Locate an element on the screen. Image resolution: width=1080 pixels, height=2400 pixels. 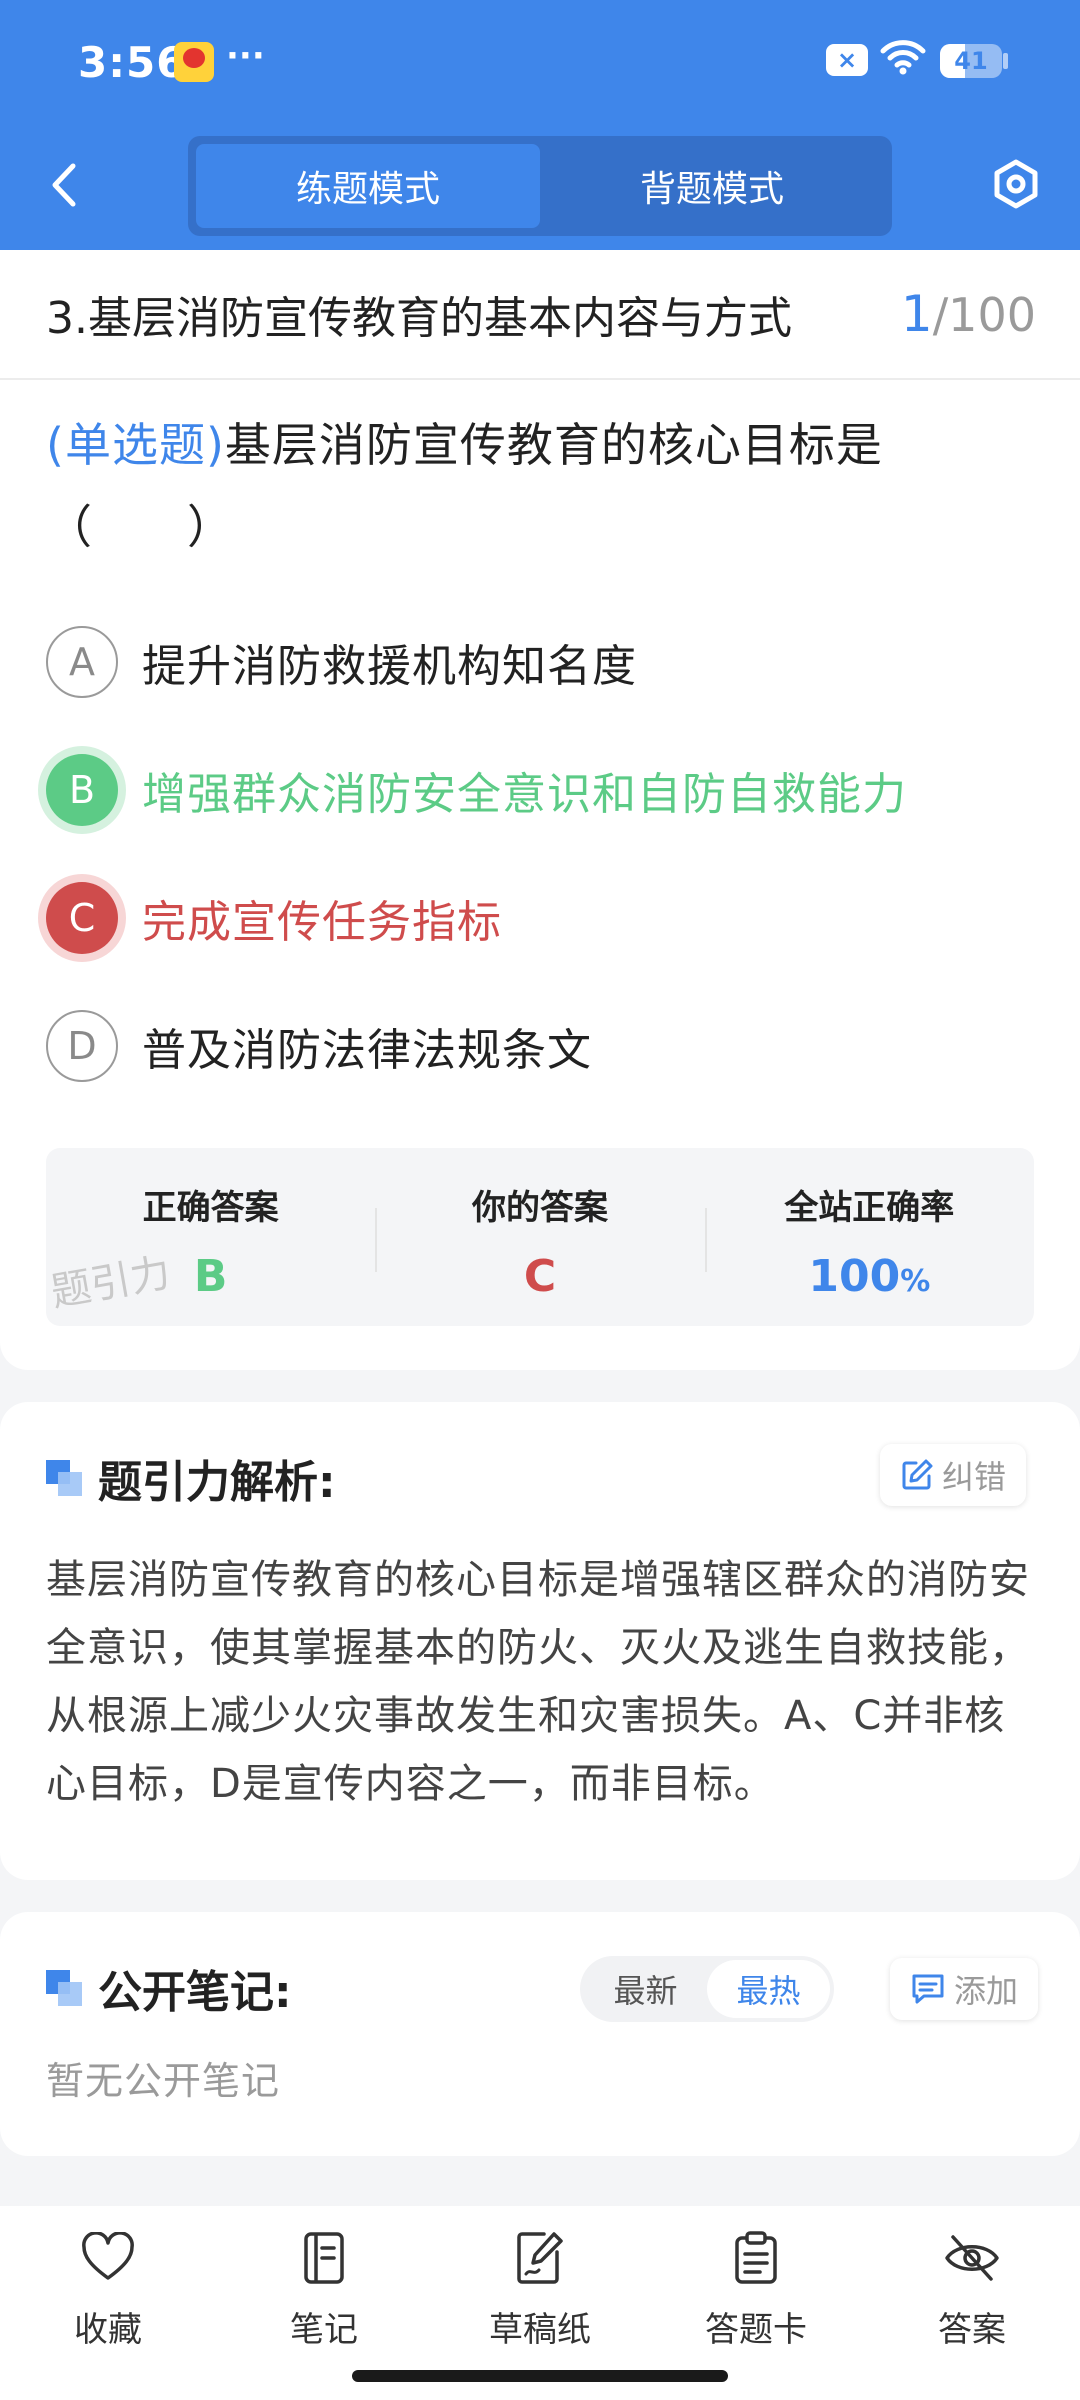
battery-tip is located at coordinates (1005, 61).